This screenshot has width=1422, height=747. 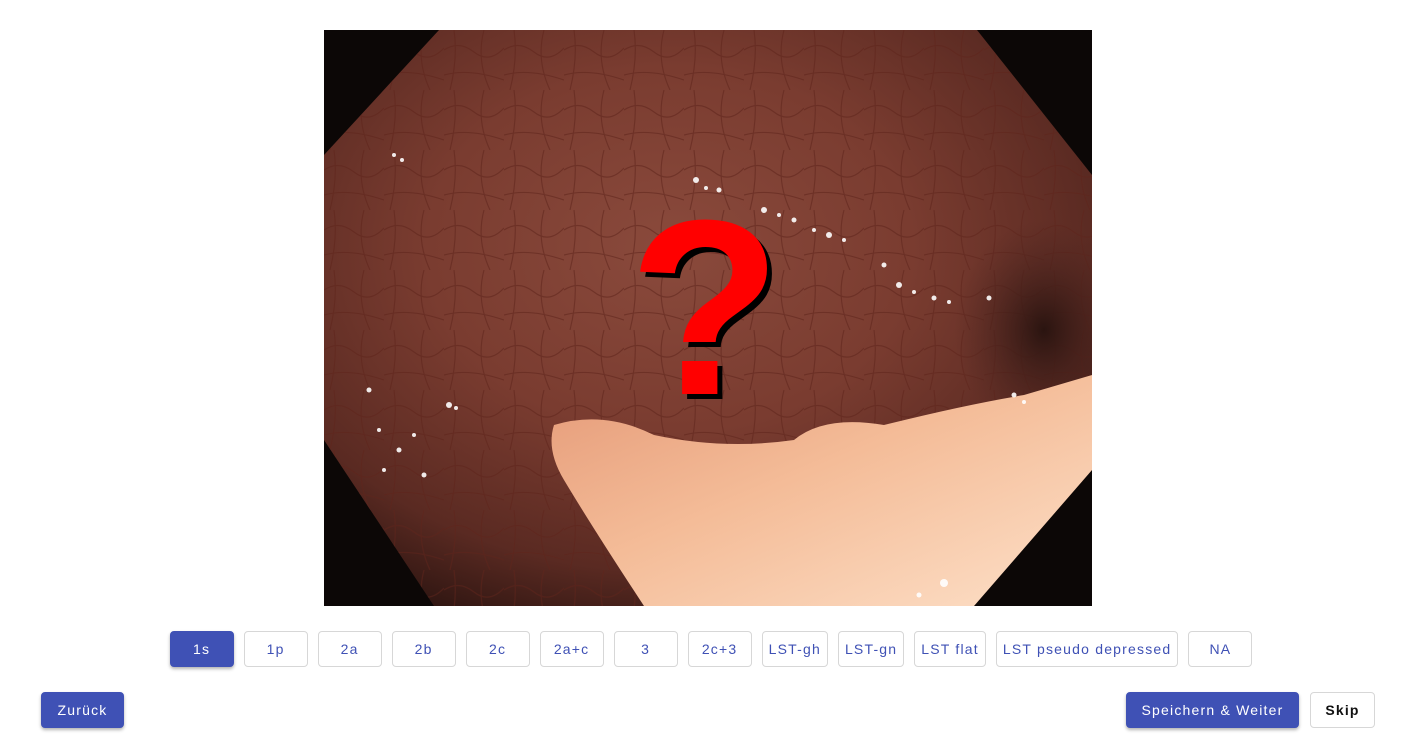 What do you see at coordinates (1342, 710) in the screenshot?
I see `skip-button: Skip` at bounding box center [1342, 710].